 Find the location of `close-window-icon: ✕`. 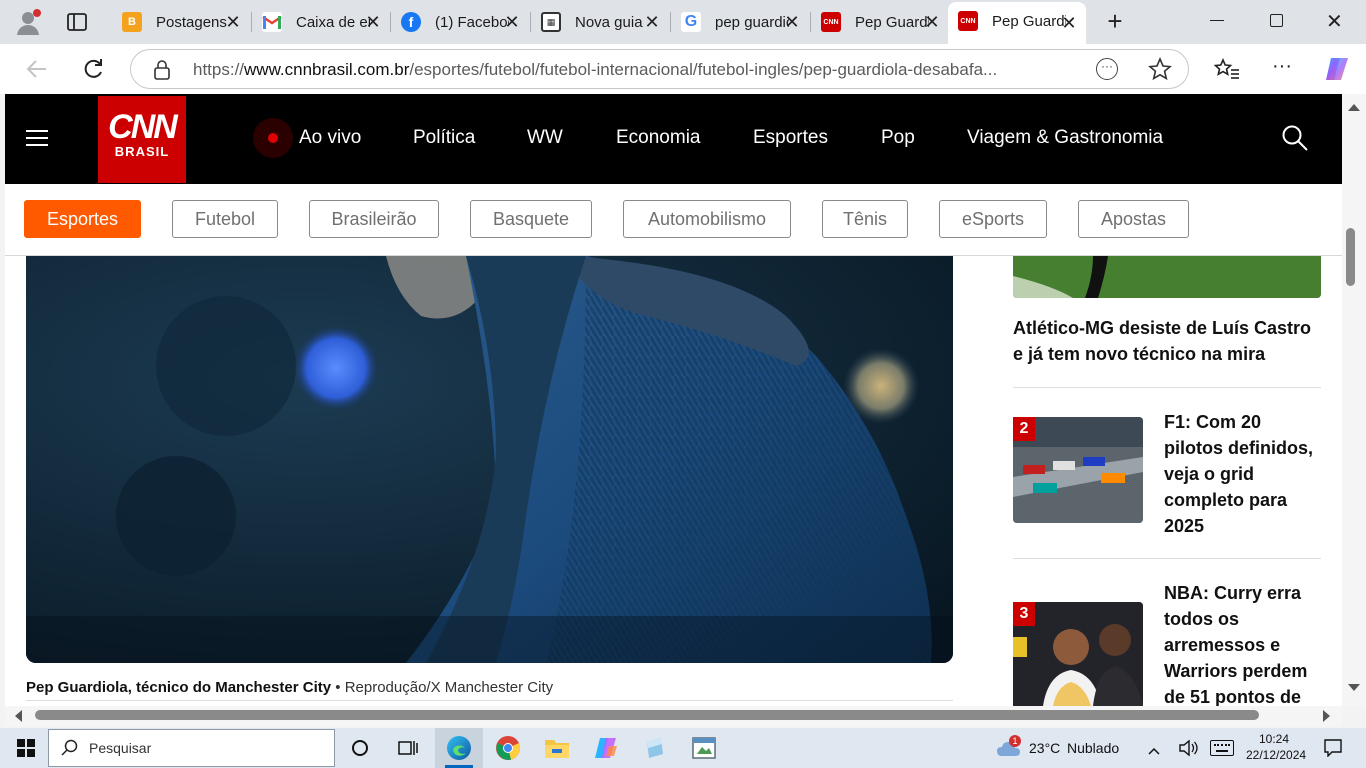

close-window-icon: ✕ is located at coordinates (1336, 21).